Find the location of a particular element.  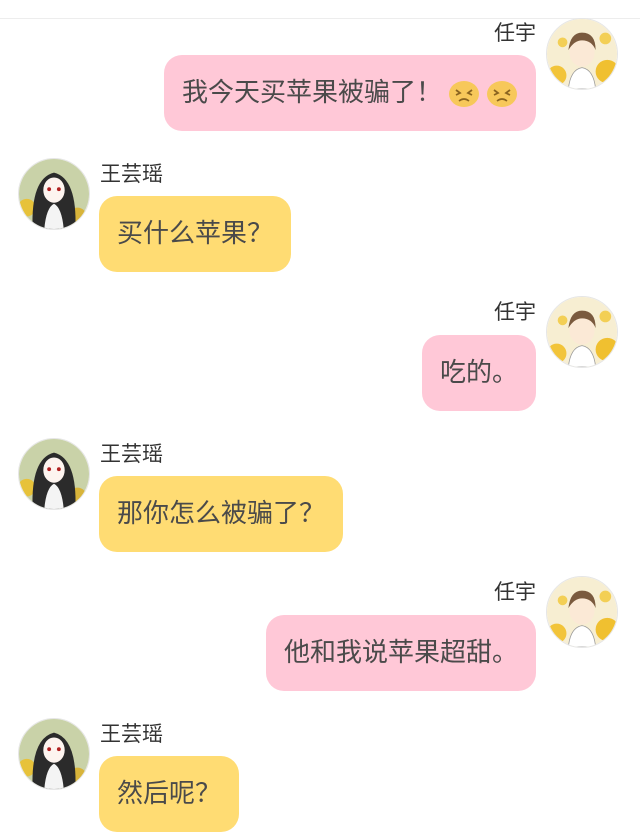

message-bubble: 那你怎么被骗了？ is located at coordinates (221, 514).